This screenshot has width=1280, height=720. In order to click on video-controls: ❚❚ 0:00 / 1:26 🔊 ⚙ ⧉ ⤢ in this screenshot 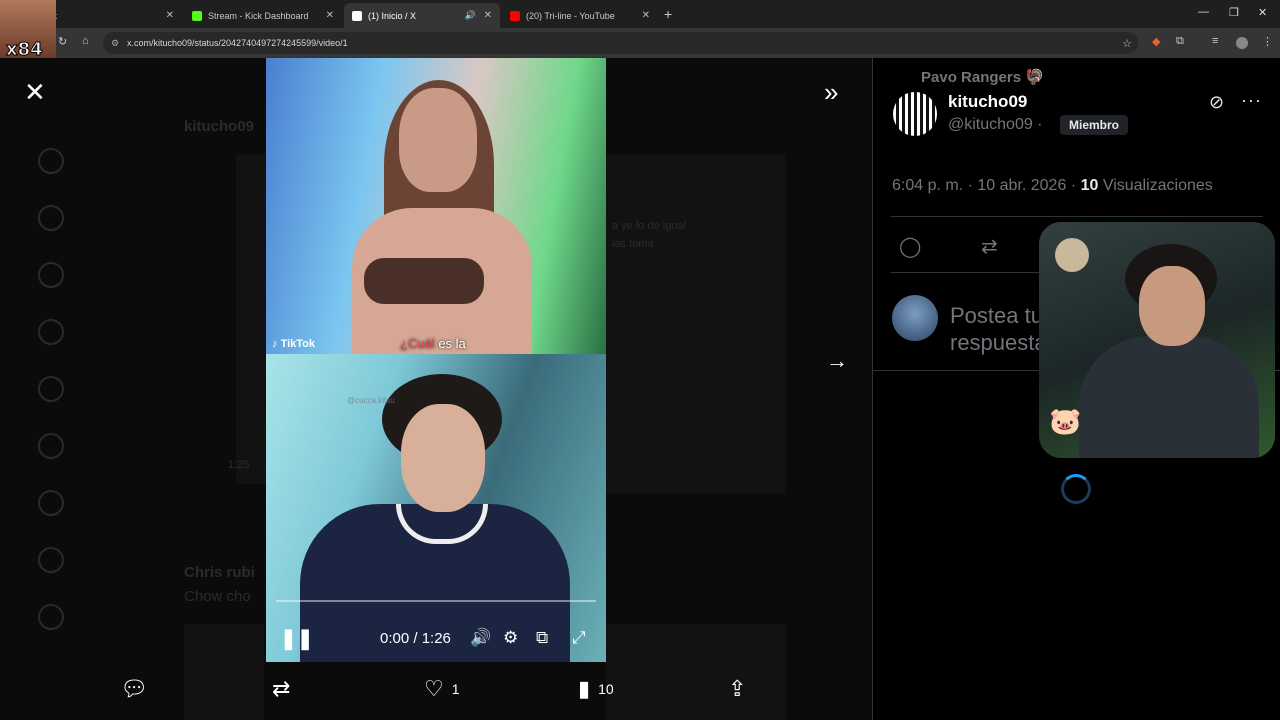, I will do `click(436, 639)`.